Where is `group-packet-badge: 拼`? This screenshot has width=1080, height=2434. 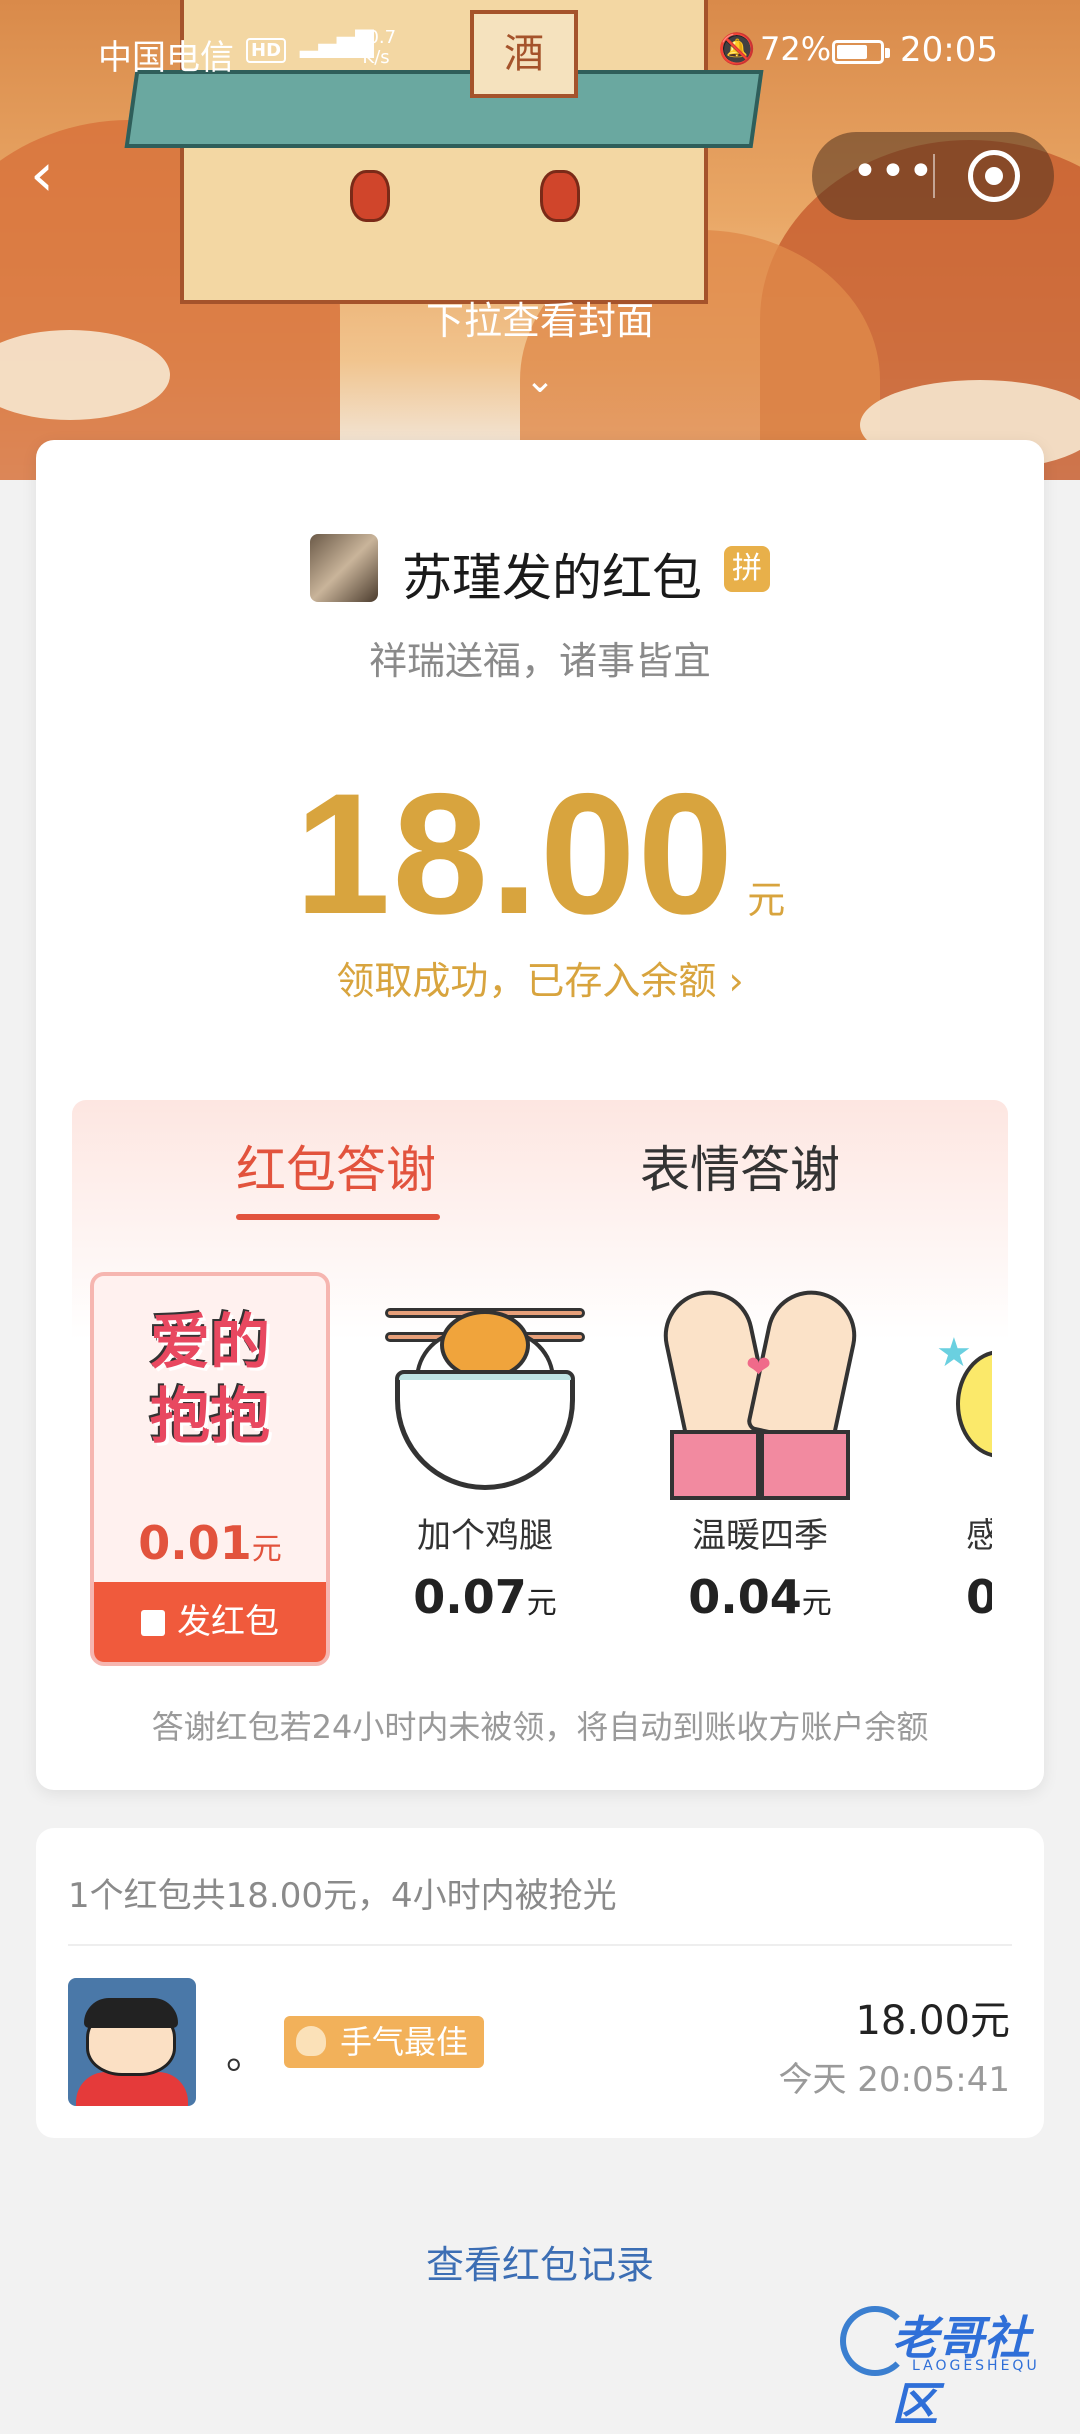
group-packet-badge: 拼 is located at coordinates (747, 569).